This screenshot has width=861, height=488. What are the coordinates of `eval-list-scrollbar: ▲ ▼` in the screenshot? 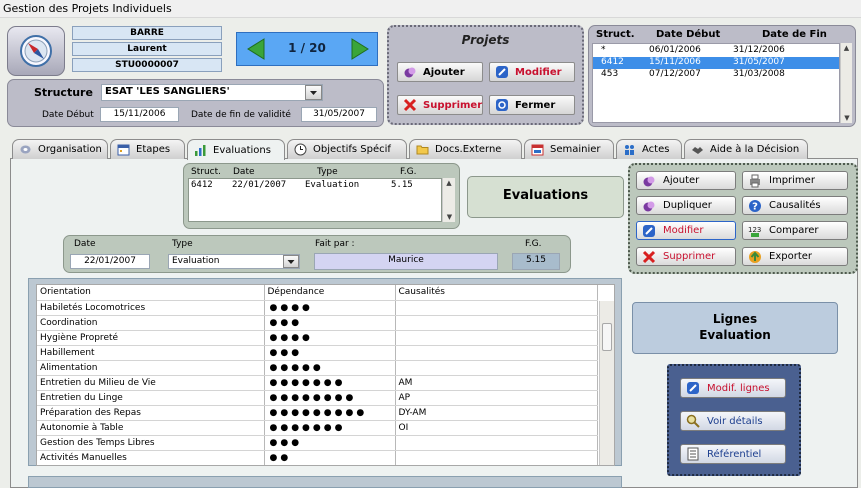 It's located at (448, 200).